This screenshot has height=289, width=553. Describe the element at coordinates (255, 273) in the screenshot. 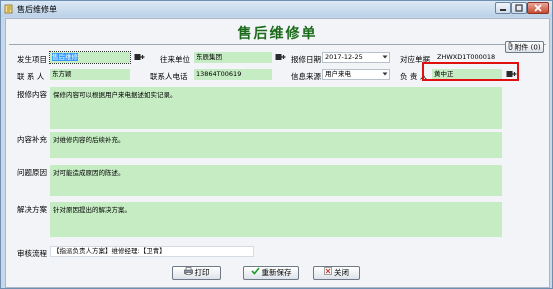

I see `check-icon` at that location.